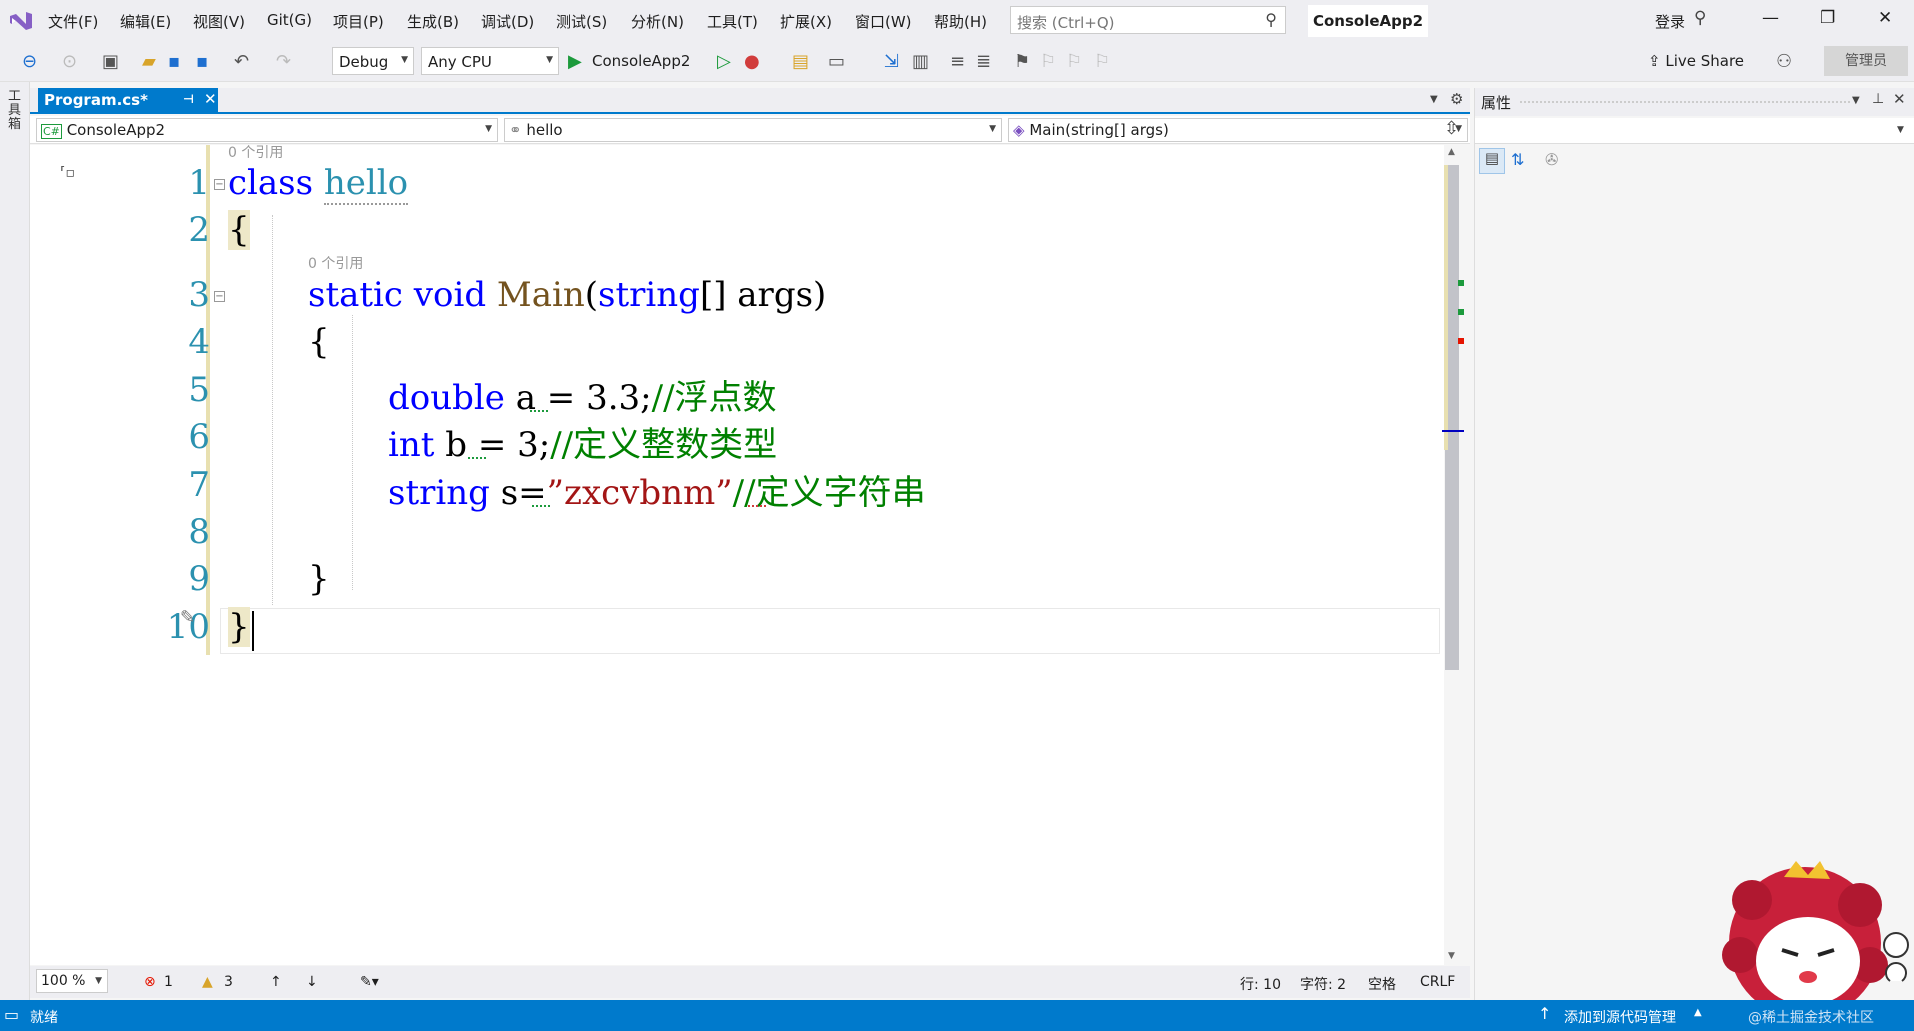 The image size is (1914, 1031). I want to click on clear-bookmarks-icon: ⚐, so click(1102, 61).